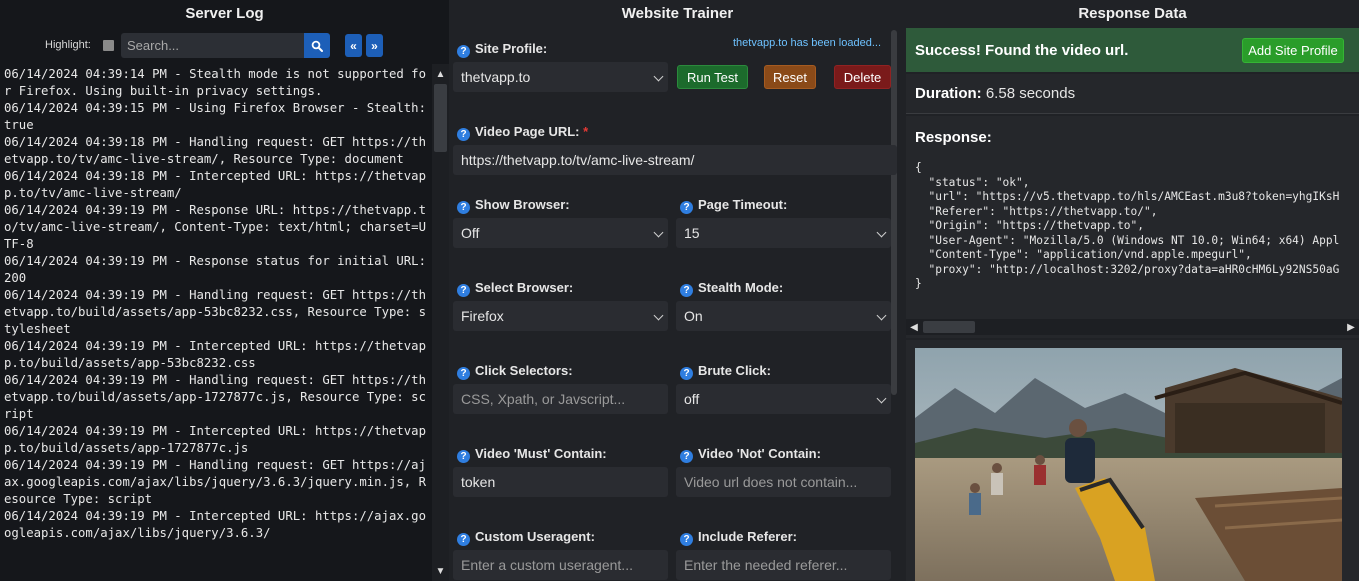 The image size is (1359, 581). Describe the element at coordinates (440, 571) in the screenshot. I see `scroll-down-icon: ▼` at that location.